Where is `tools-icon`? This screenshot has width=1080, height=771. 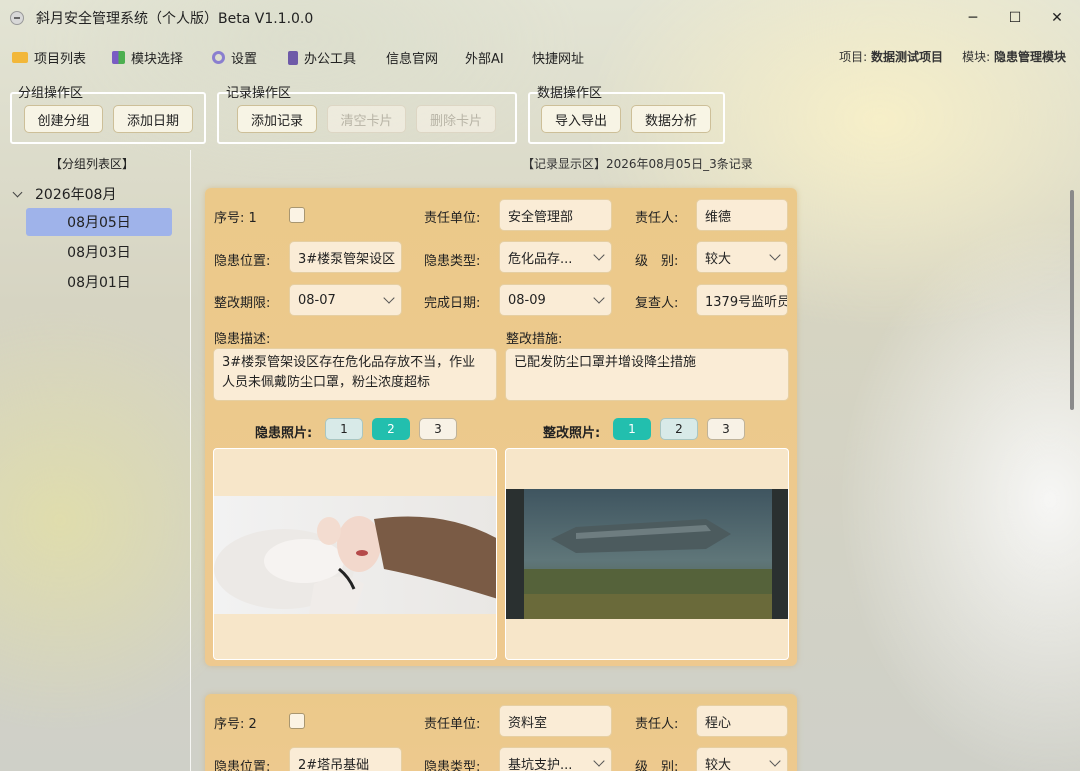
tools-icon is located at coordinates (293, 57).